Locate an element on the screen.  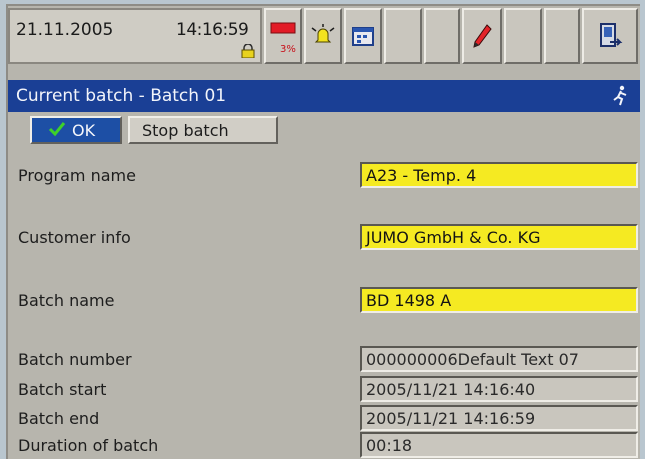
memory-usage-percent: 3% is located at coordinates (288, 49).